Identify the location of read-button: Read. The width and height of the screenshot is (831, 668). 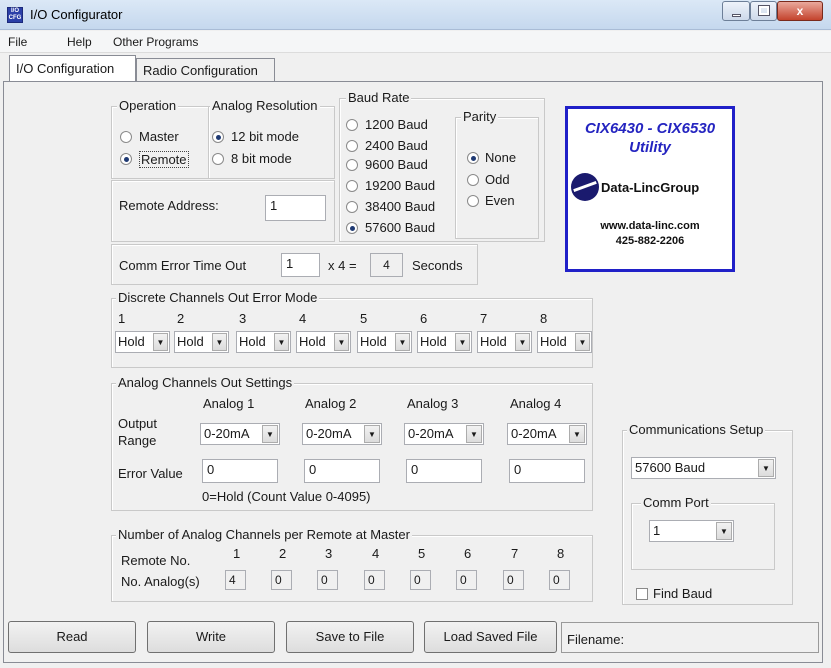
(72, 637).